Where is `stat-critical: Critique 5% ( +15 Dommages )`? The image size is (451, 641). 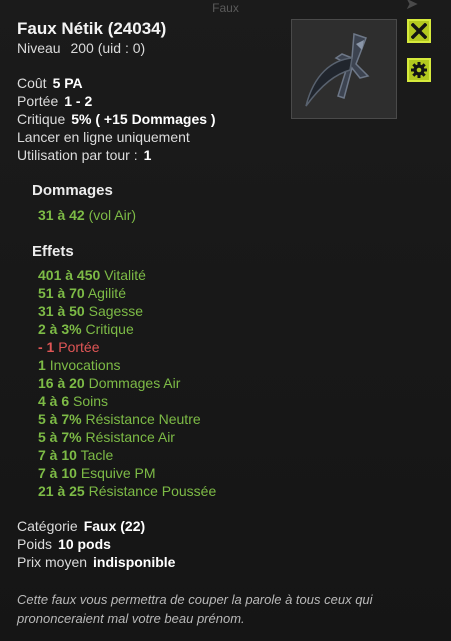
stat-critical: Critique 5% ( +15 Dommages ) is located at coordinates (116, 119).